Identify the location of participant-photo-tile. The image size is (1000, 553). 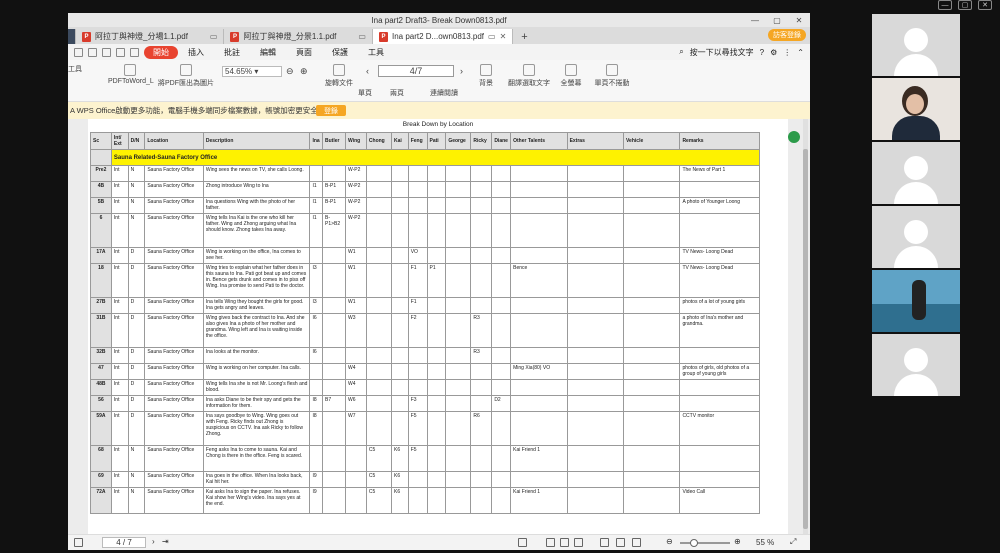
(916, 301).